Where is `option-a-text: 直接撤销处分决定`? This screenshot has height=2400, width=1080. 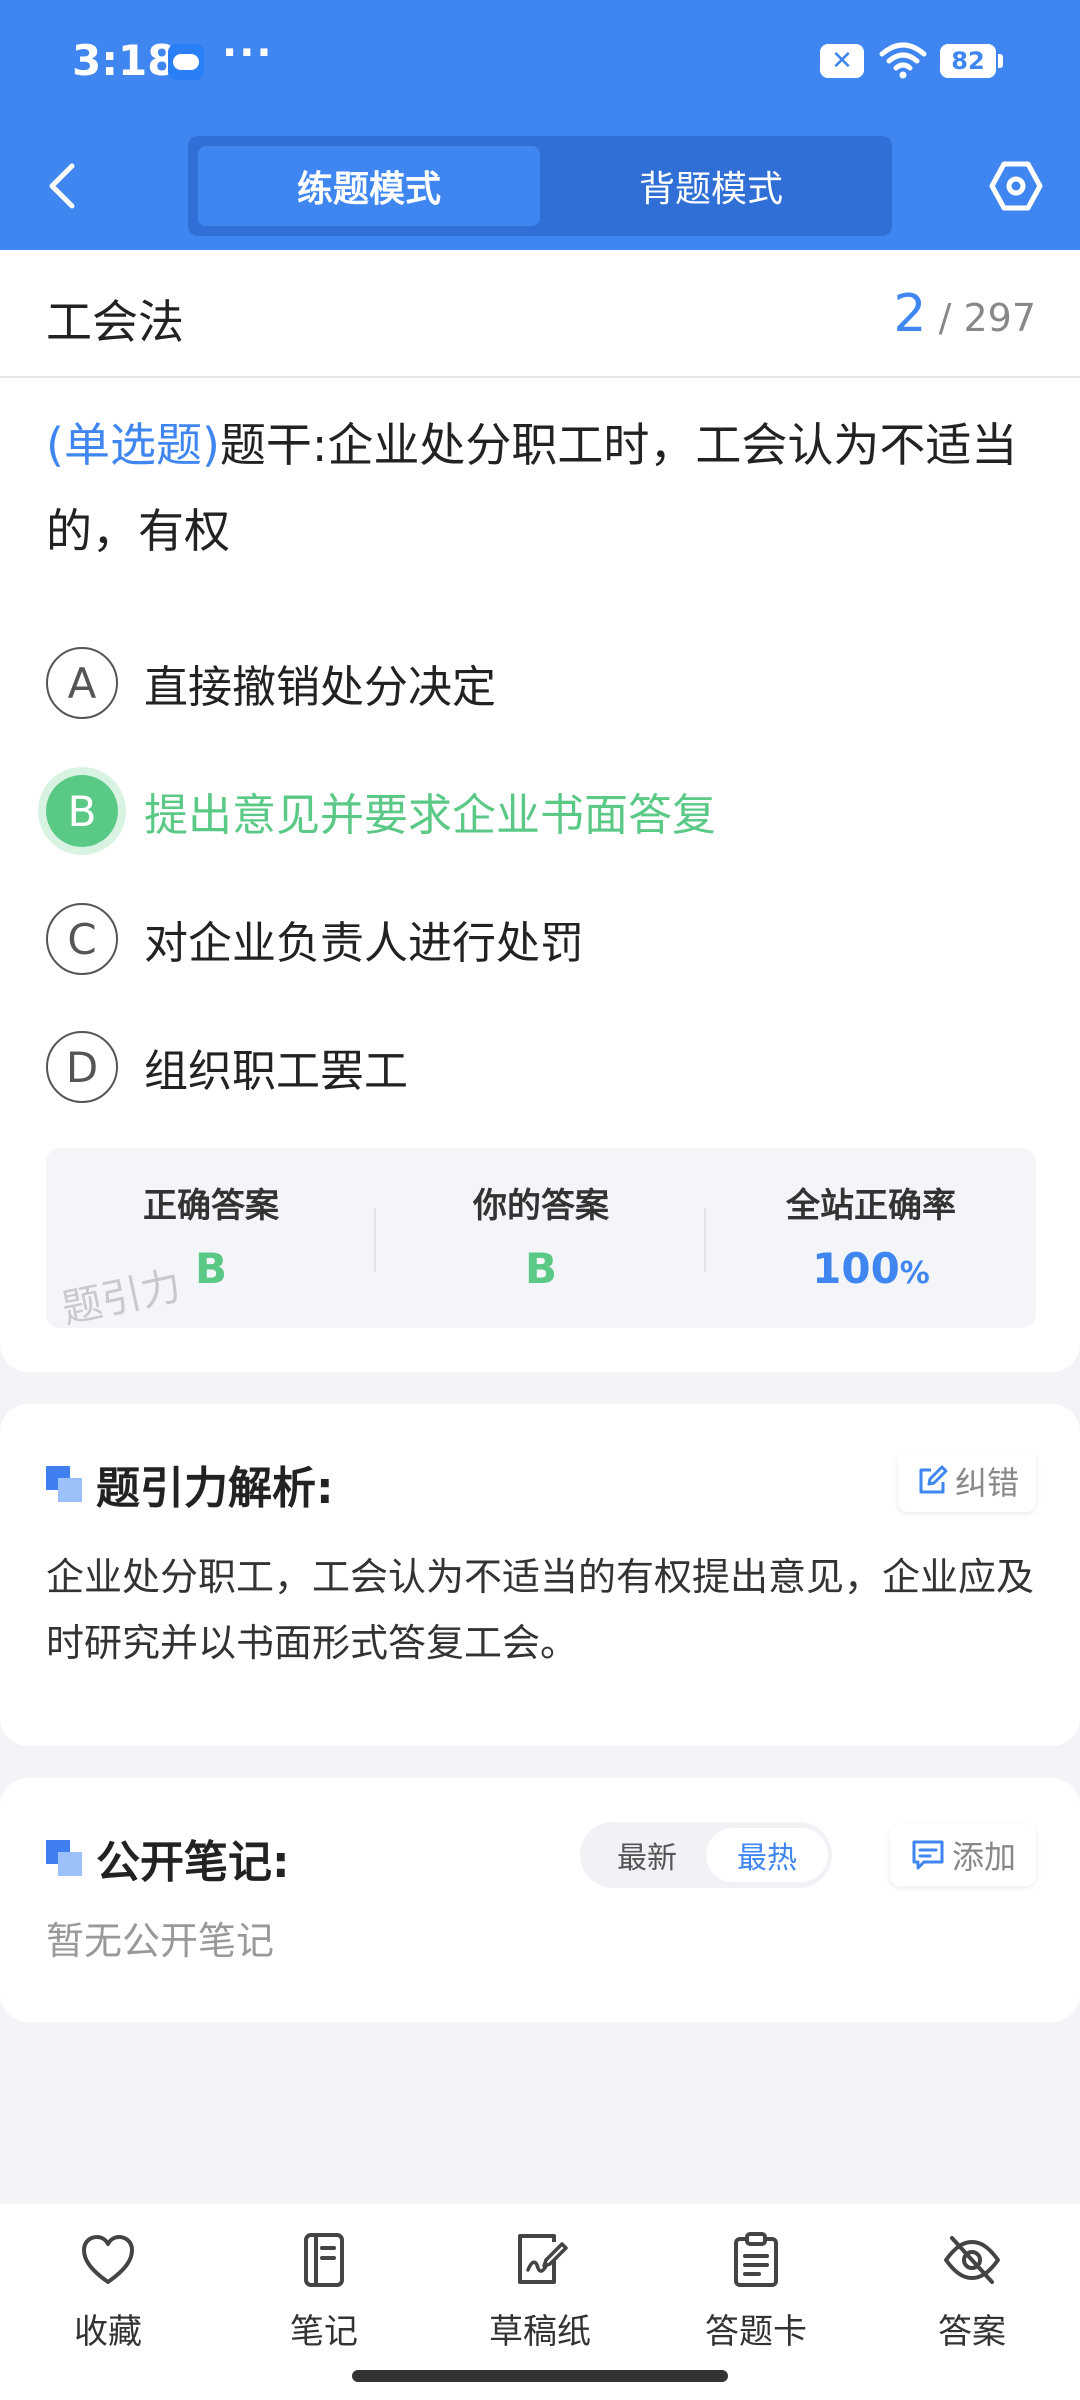
option-a-text: 直接撤销处分决定 is located at coordinates (320, 687).